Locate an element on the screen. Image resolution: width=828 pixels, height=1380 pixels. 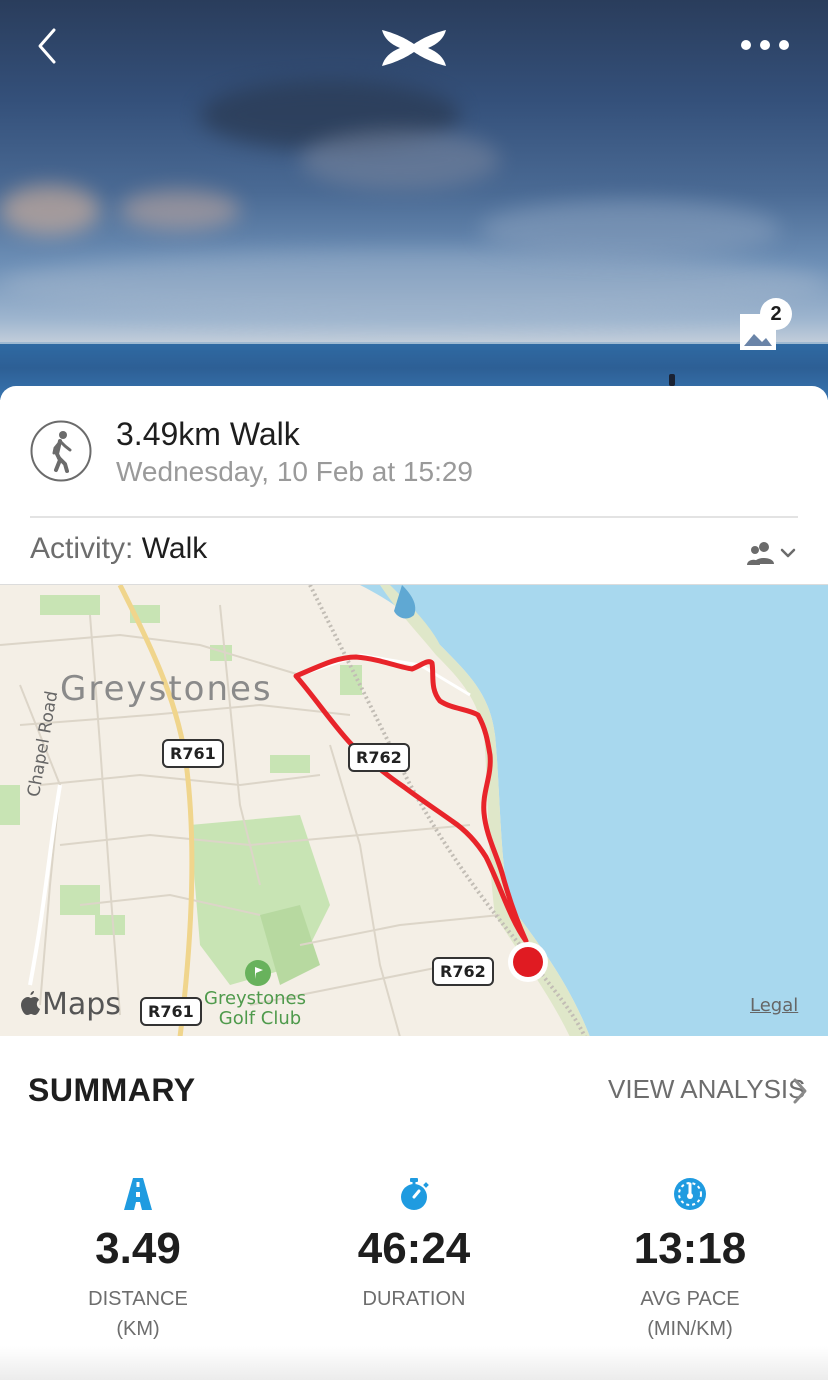
road-label-r762: R762 is located at coordinates (379, 757).